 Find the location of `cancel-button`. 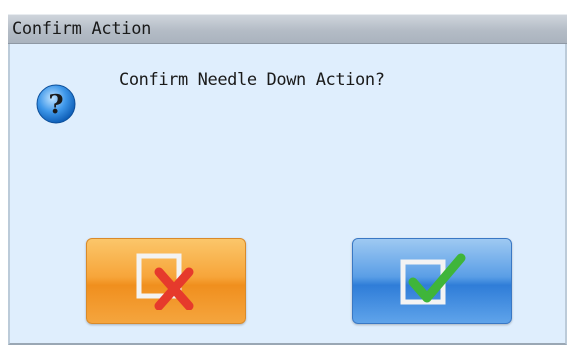

cancel-button is located at coordinates (166, 281).